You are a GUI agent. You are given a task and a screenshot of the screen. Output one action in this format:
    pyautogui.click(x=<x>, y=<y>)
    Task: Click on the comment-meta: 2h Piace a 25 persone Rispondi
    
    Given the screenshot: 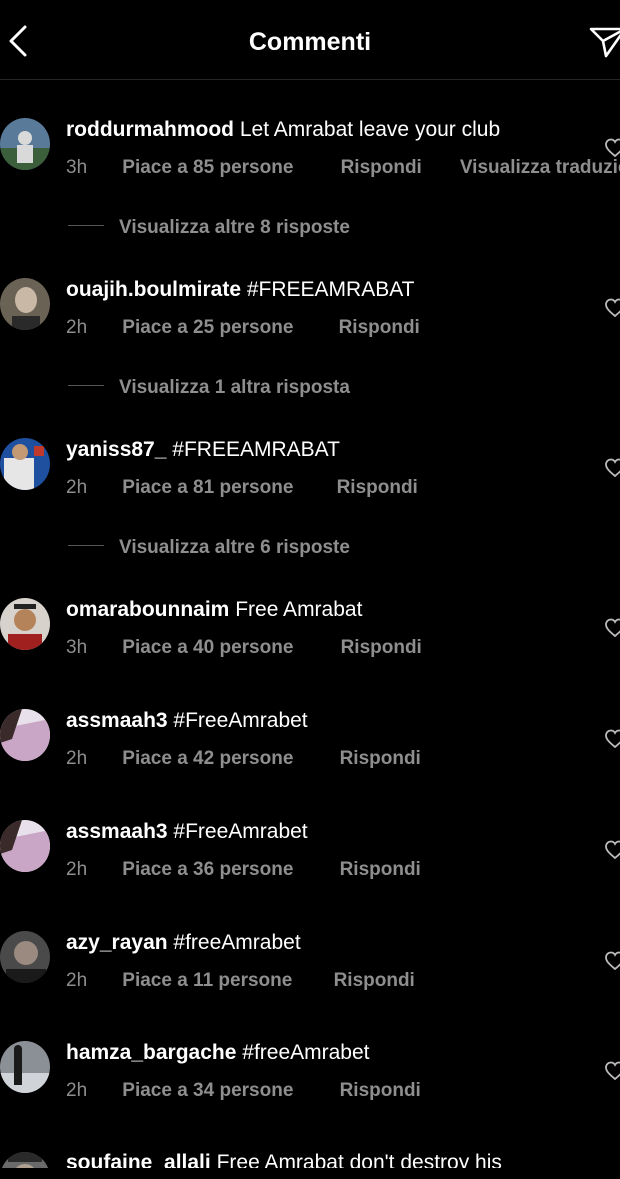 What is the action you would take?
    pyautogui.click(x=243, y=328)
    